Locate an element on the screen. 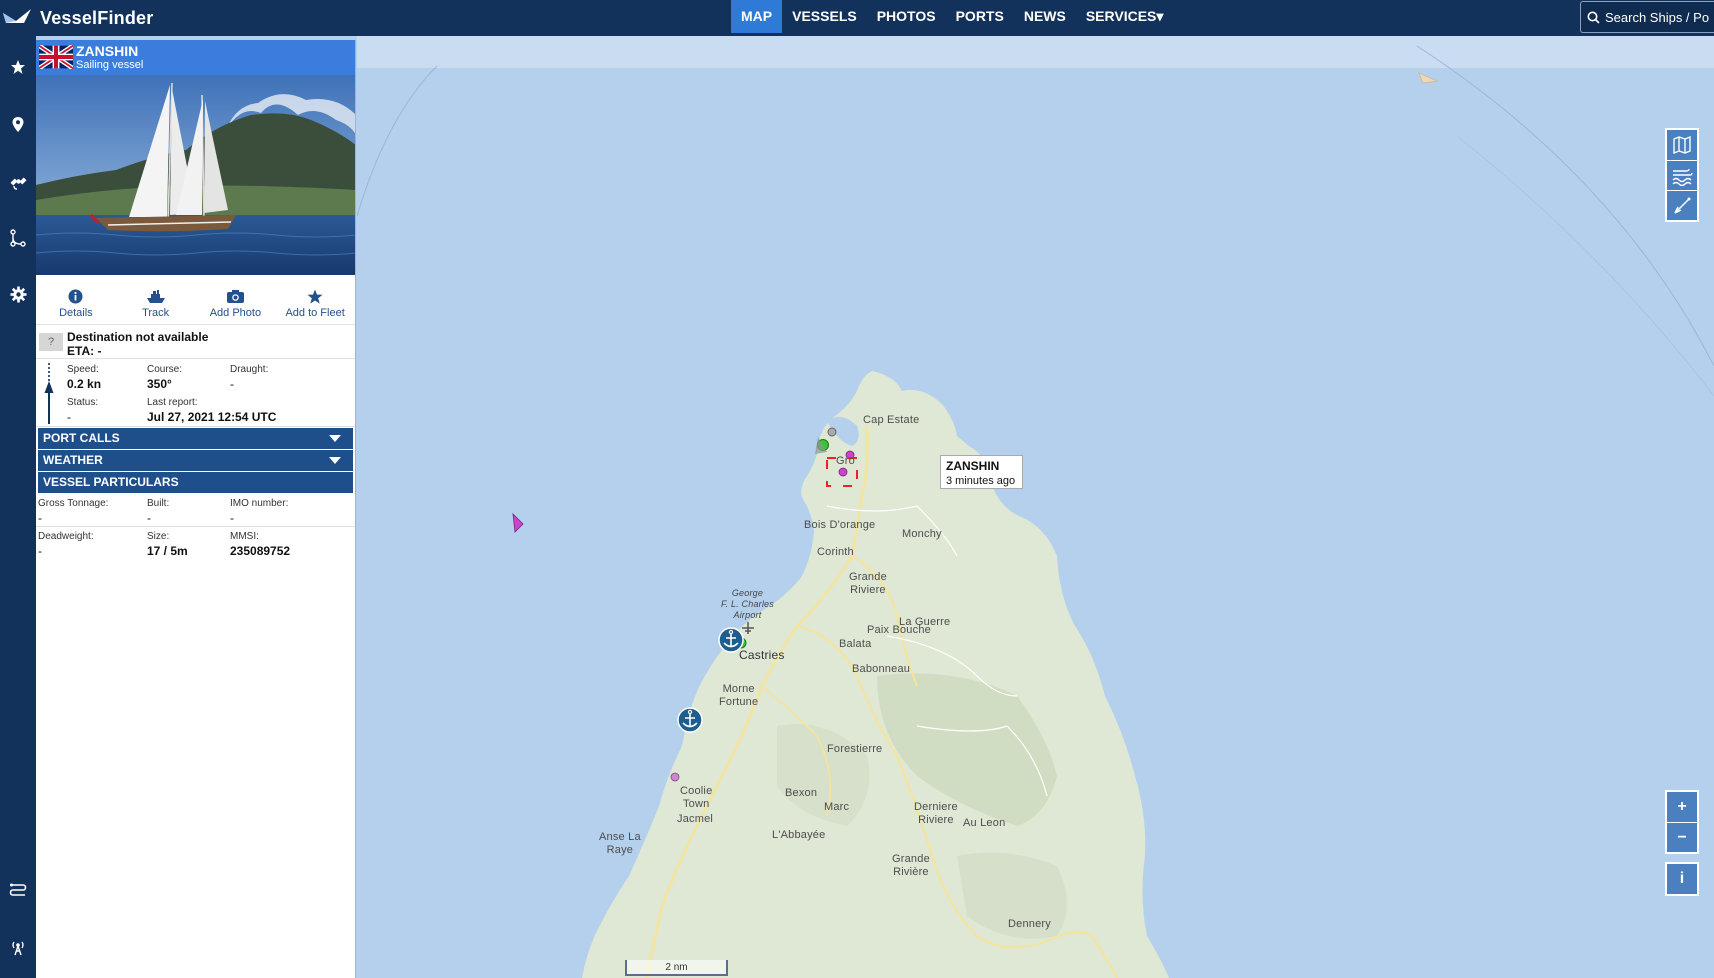 Image resolution: width=1714 pixels, height=978 pixels. add-photo-button: Add Photo is located at coordinates (236, 299).